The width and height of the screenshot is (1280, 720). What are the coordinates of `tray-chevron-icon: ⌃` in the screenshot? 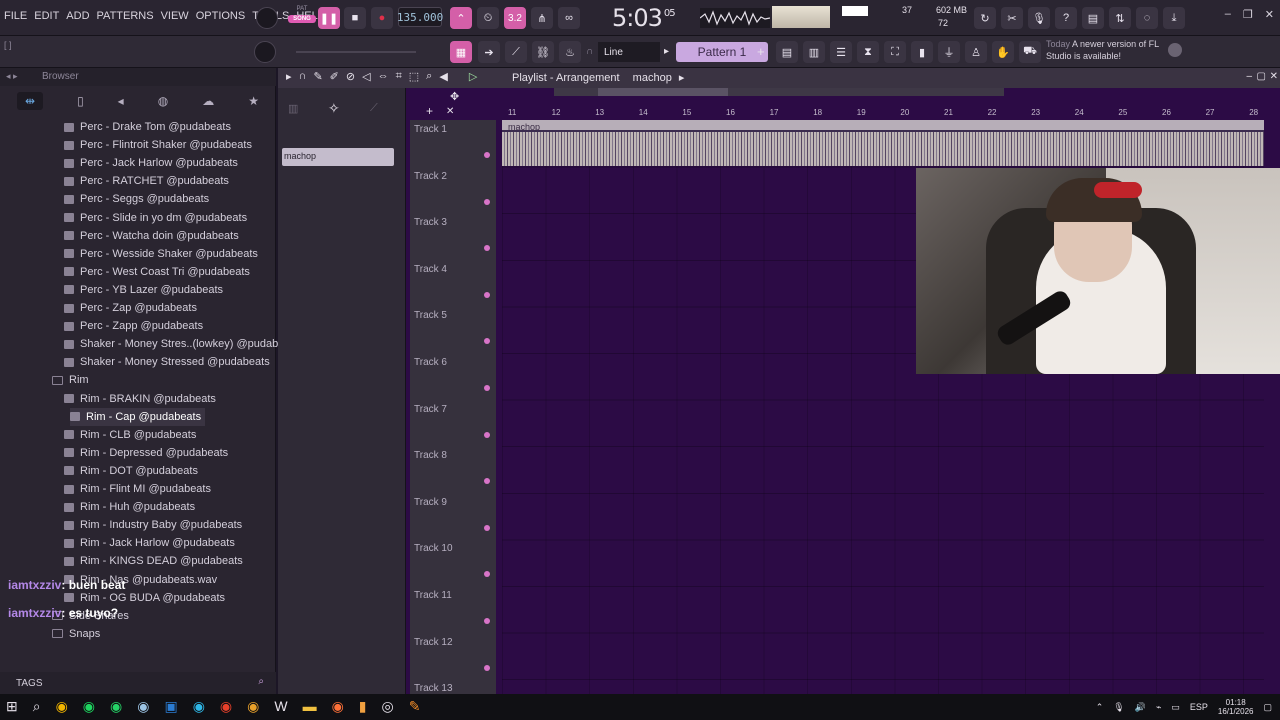 It's located at (1100, 707).